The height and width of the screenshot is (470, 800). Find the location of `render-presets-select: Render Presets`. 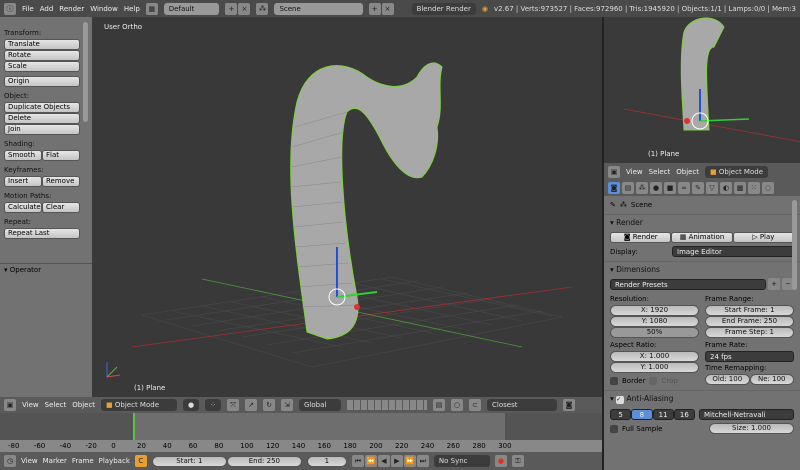

render-presets-select: Render Presets is located at coordinates (688, 284).